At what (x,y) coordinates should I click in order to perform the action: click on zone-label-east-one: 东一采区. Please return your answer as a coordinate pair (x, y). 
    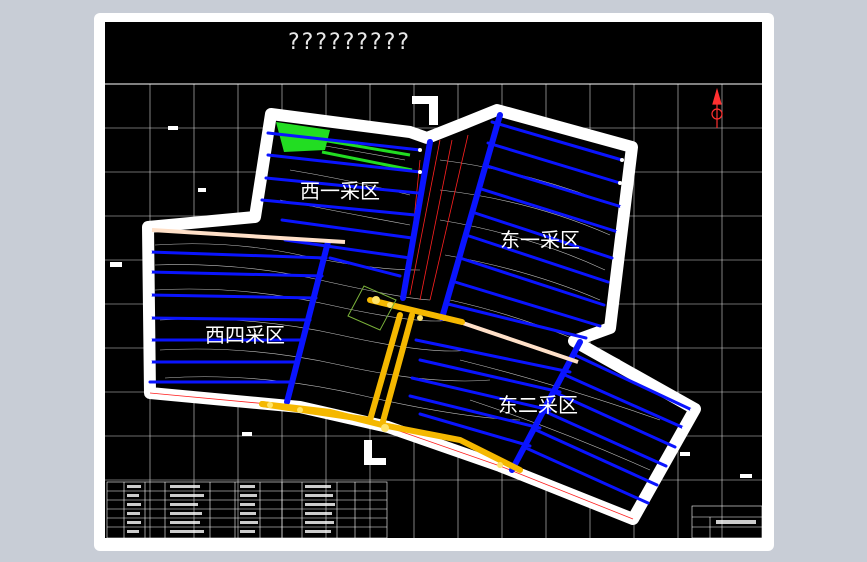
    Looking at the image, I should click on (540, 240).